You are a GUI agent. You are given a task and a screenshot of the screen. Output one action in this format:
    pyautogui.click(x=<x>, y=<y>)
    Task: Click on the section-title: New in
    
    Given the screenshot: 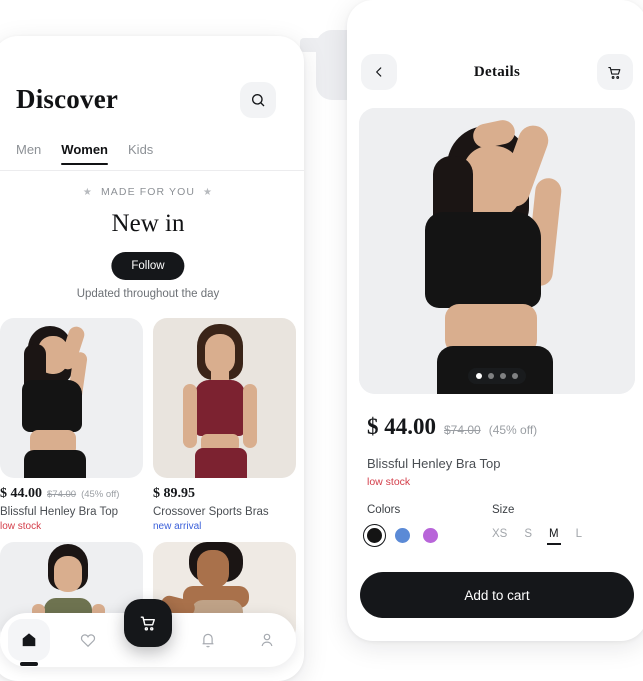 What is the action you would take?
    pyautogui.click(x=148, y=223)
    